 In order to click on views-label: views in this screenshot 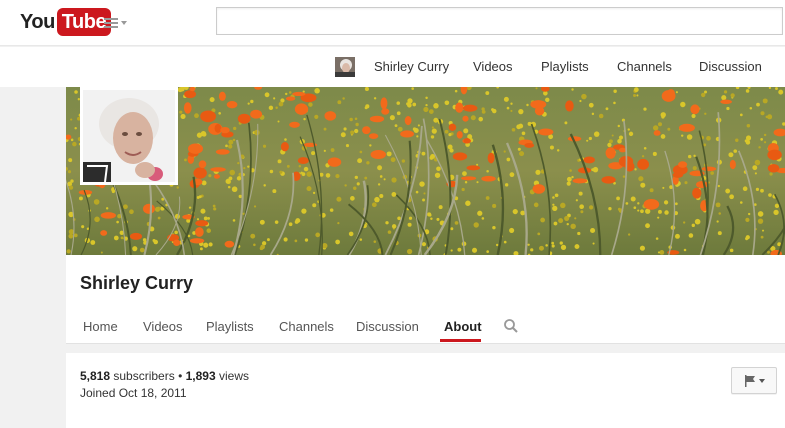, I will do `click(234, 376)`.